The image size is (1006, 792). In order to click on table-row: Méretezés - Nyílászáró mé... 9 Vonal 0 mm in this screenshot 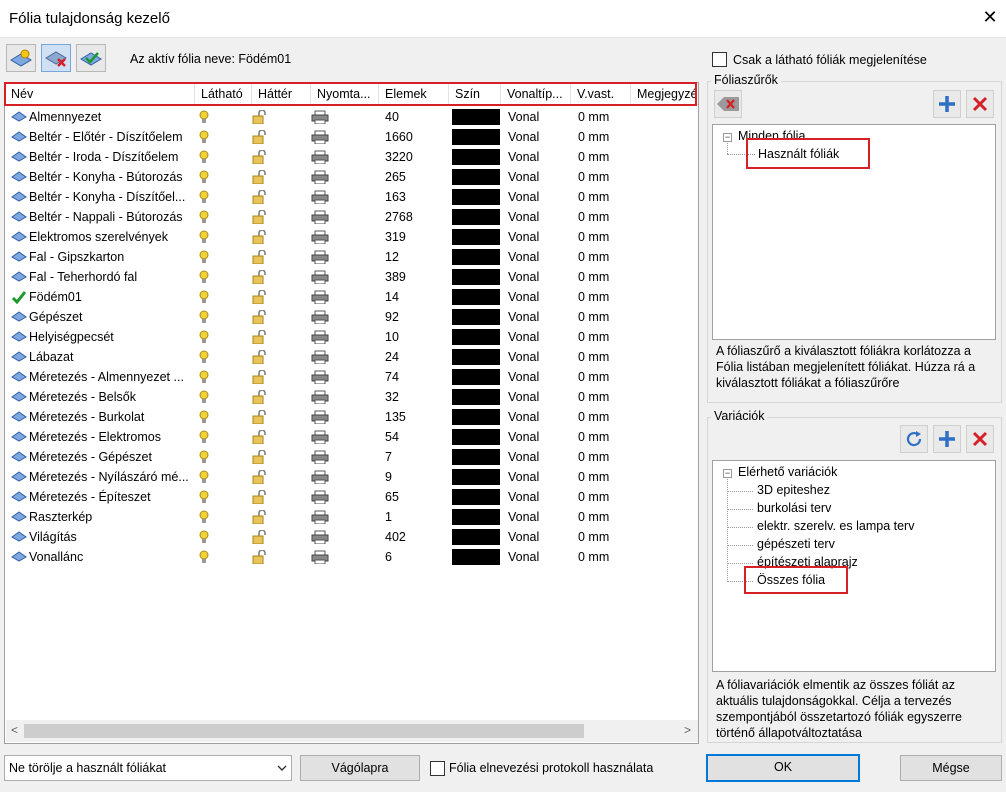, I will do `click(351, 477)`.